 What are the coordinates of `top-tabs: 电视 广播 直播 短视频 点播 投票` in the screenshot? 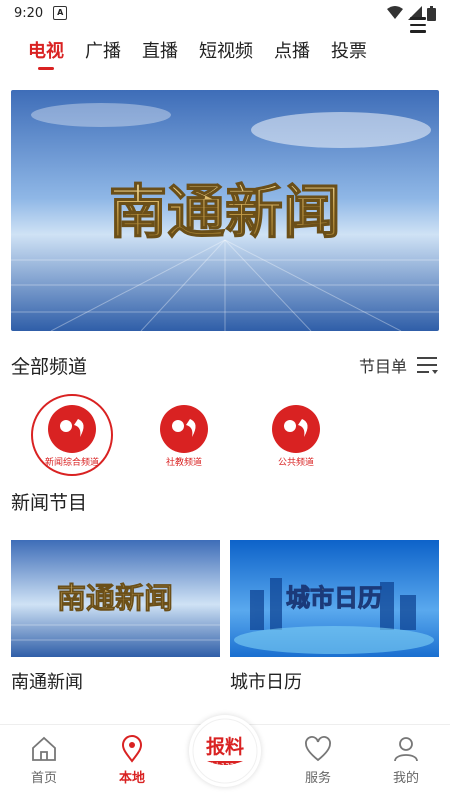 It's located at (225, 52).